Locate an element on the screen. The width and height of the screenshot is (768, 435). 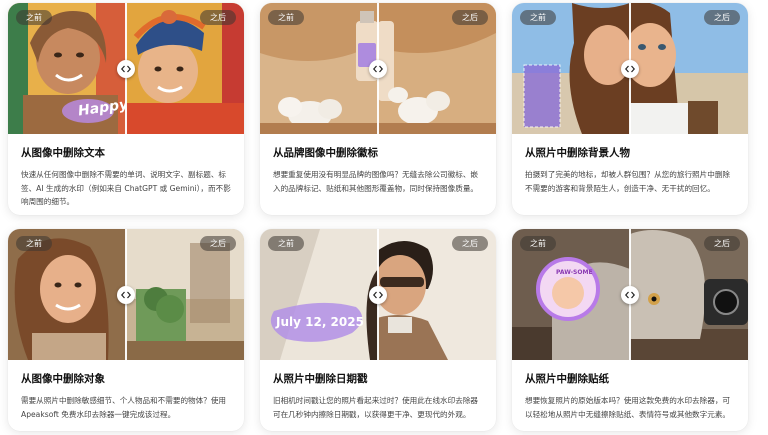
card-title: 从图像中删除对象 is located at coordinates (63, 379).